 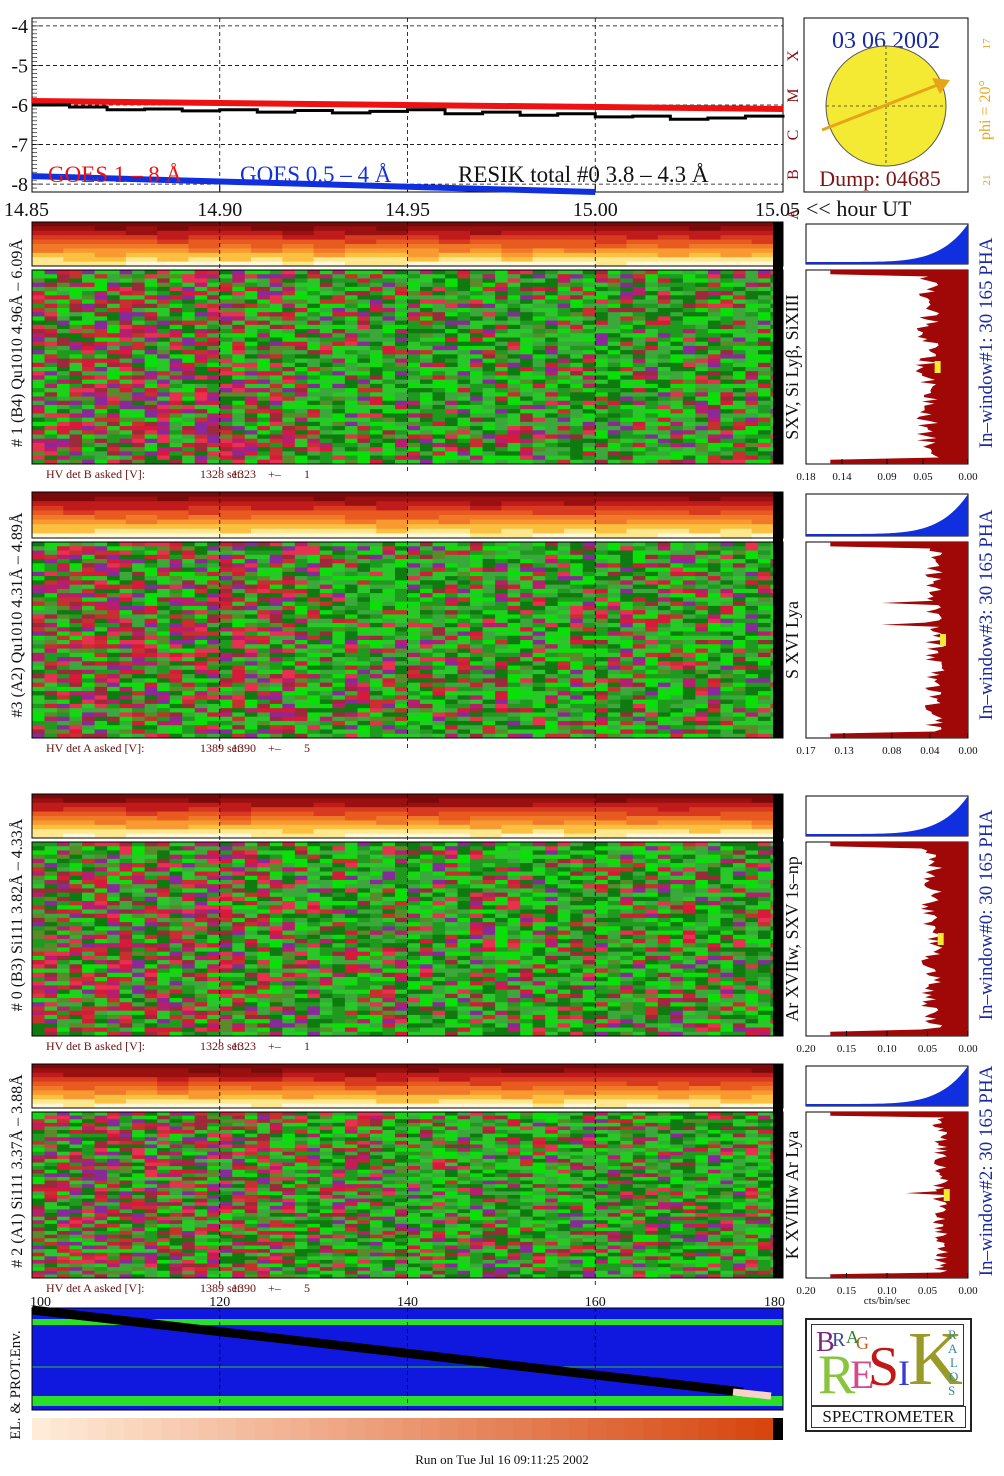 What do you see at coordinates (19, 106) in the screenshot?
I see `goes-ytick-label: -6` at bounding box center [19, 106].